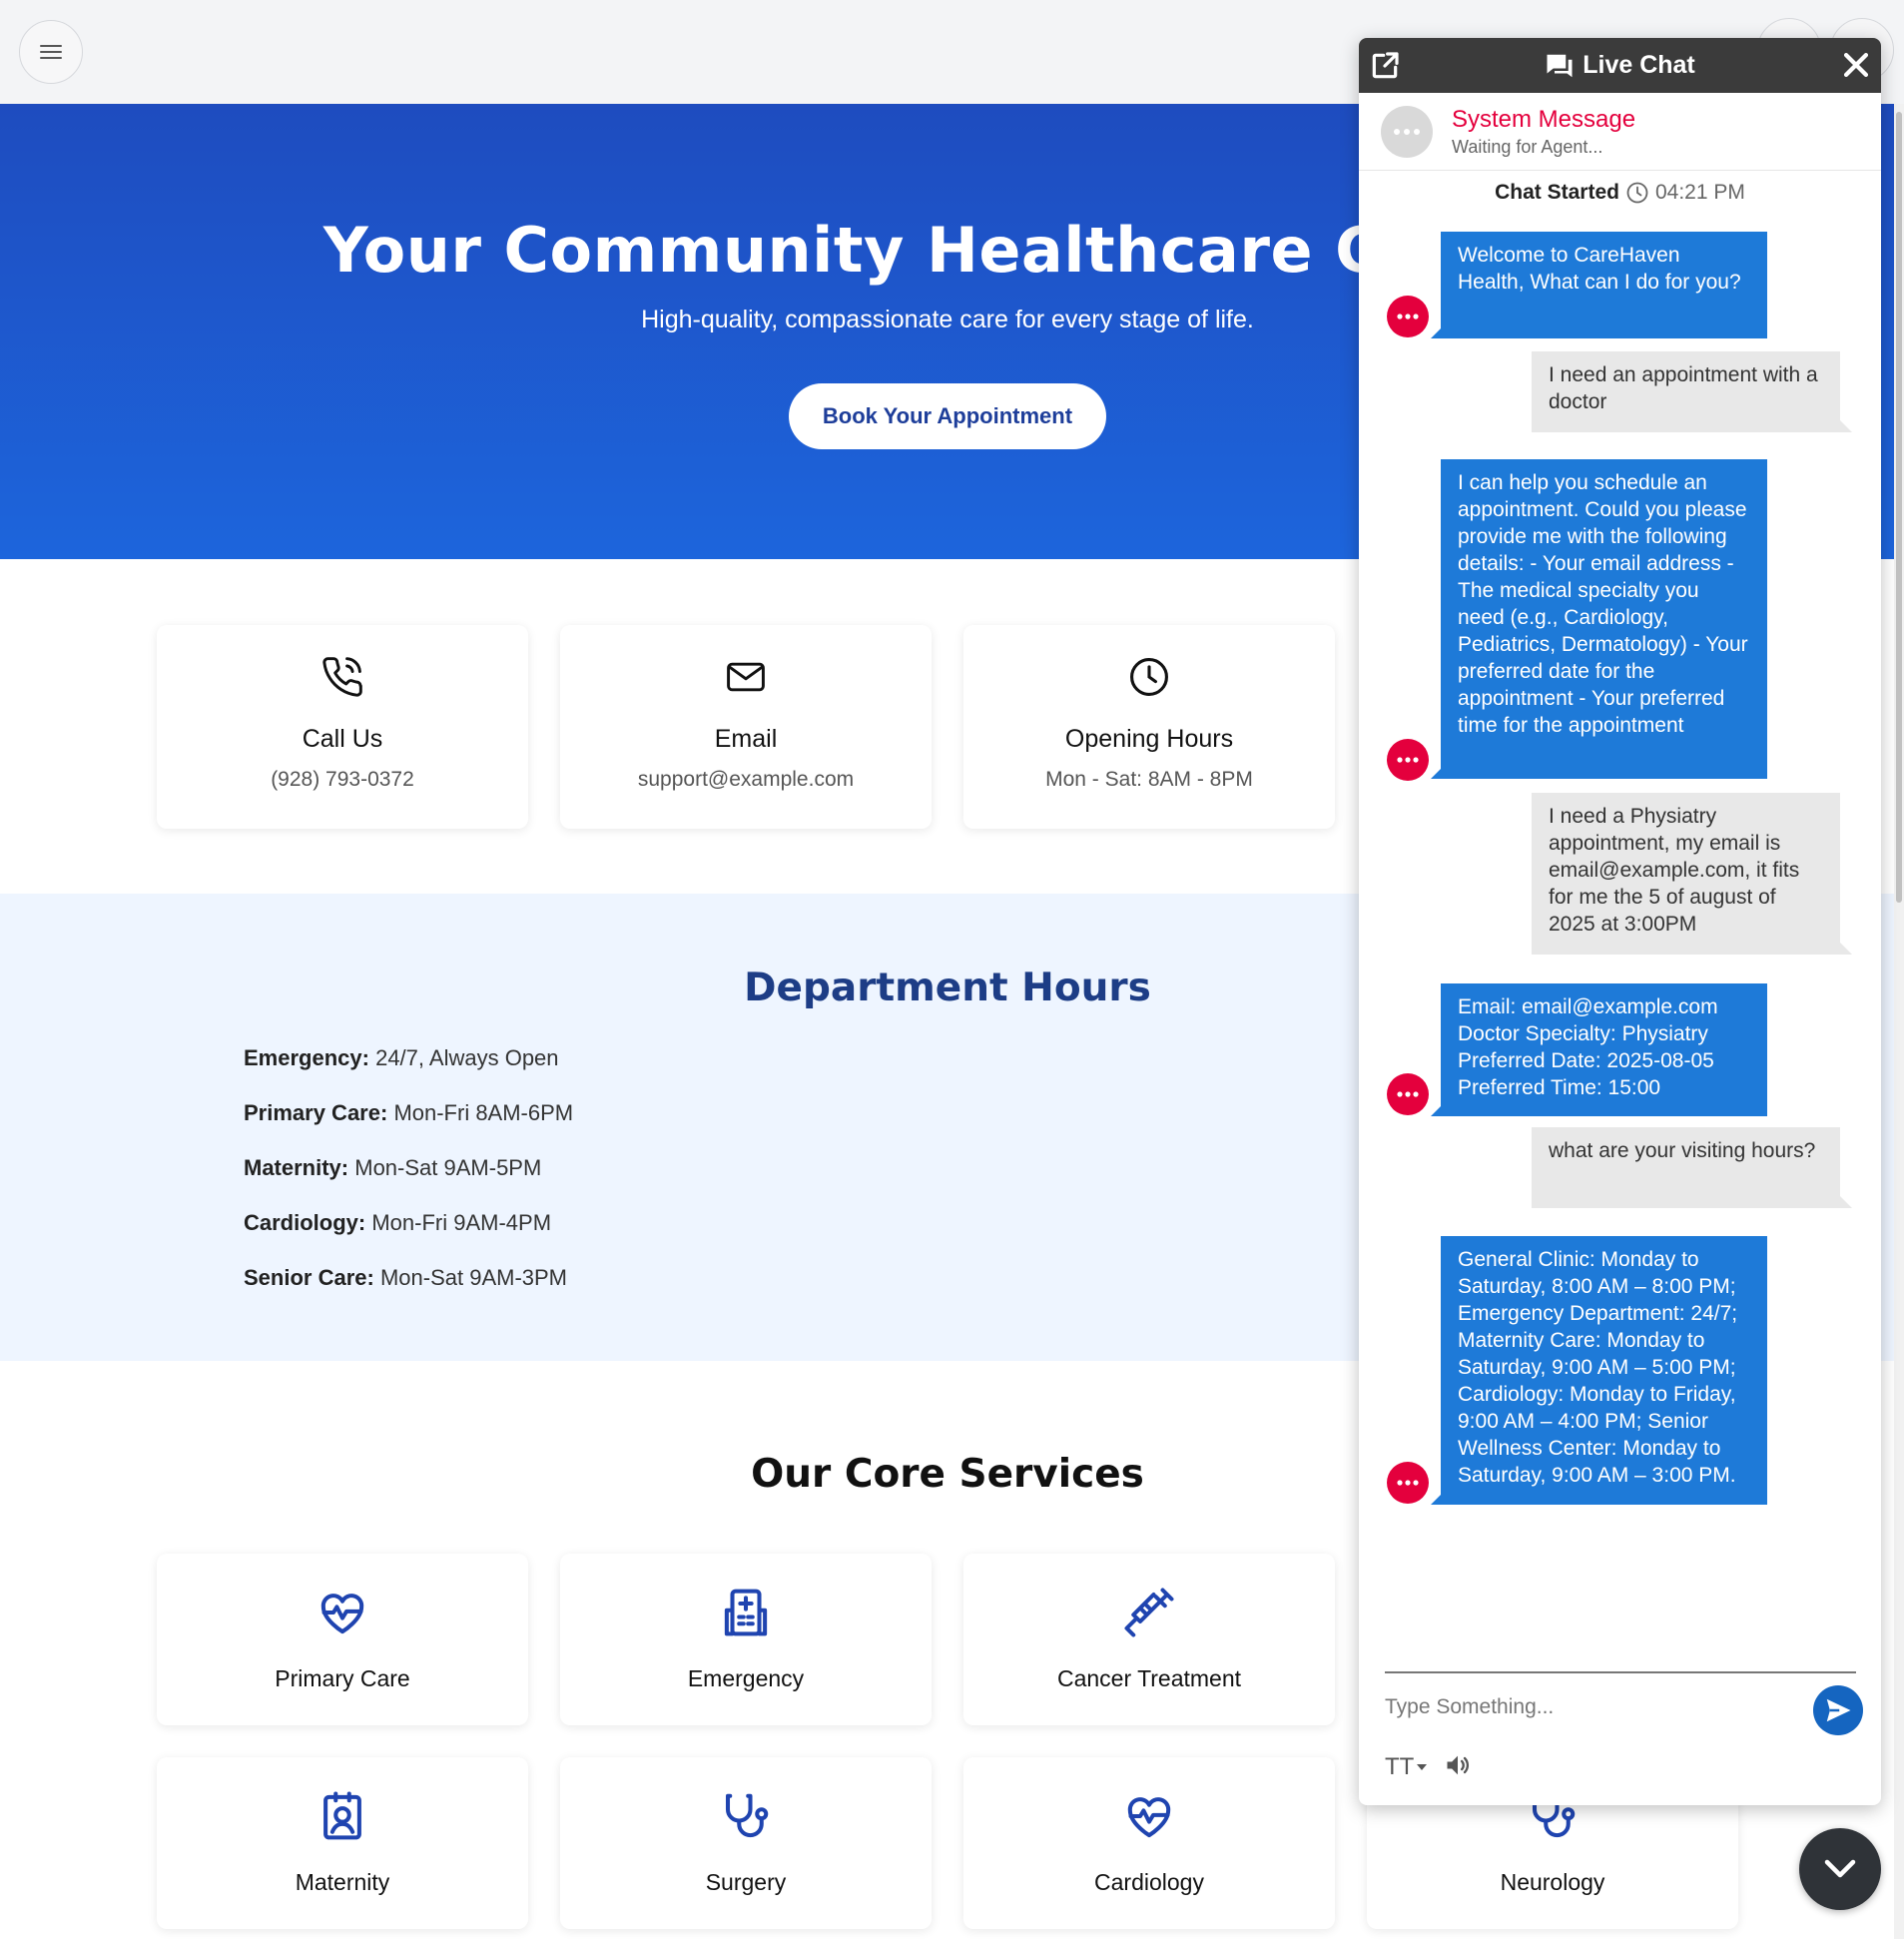 This screenshot has height=1939, width=1904. Describe the element at coordinates (1899, 507) in the screenshot. I see `page-scrollbar-thumb` at that location.